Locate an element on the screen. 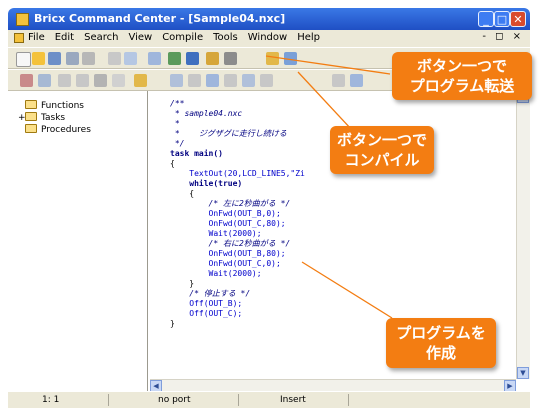  redo-icon is located at coordinates (44, 80).